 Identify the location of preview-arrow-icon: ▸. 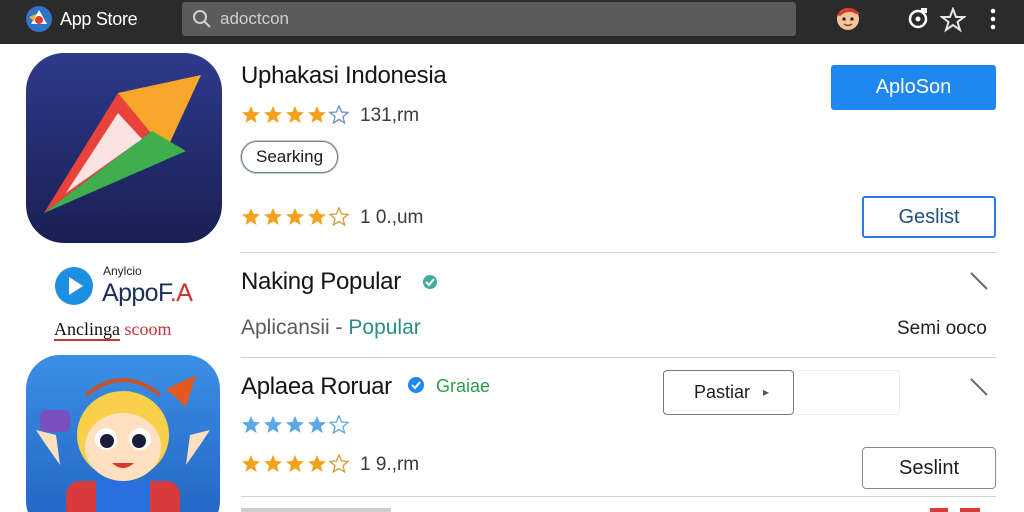
(766, 392).